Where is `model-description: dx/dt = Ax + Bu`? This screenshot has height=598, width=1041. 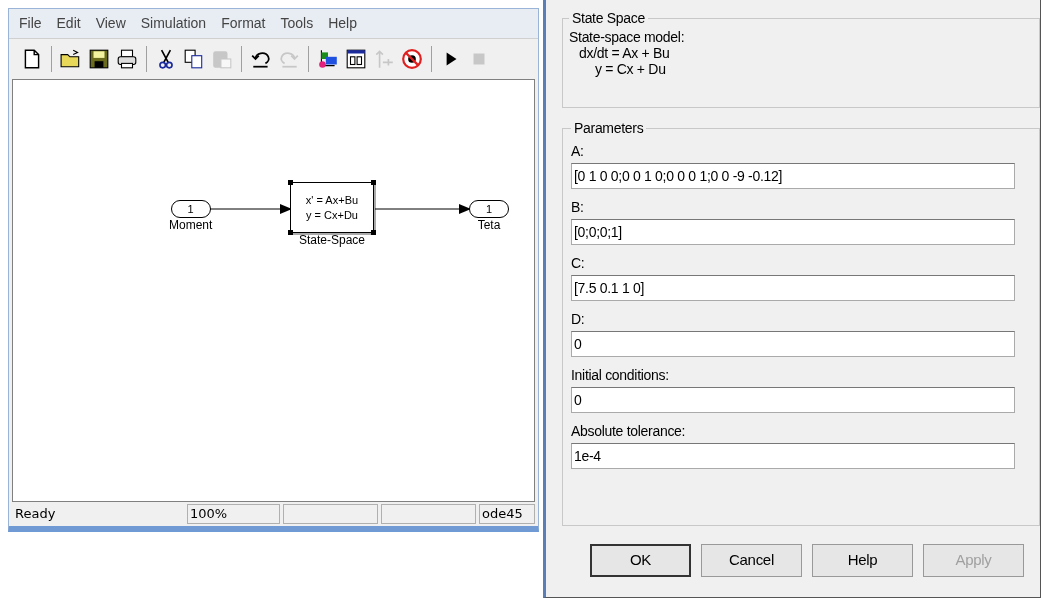
model-description: dx/dt = Ax + Bu is located at coordinates (624, 53).